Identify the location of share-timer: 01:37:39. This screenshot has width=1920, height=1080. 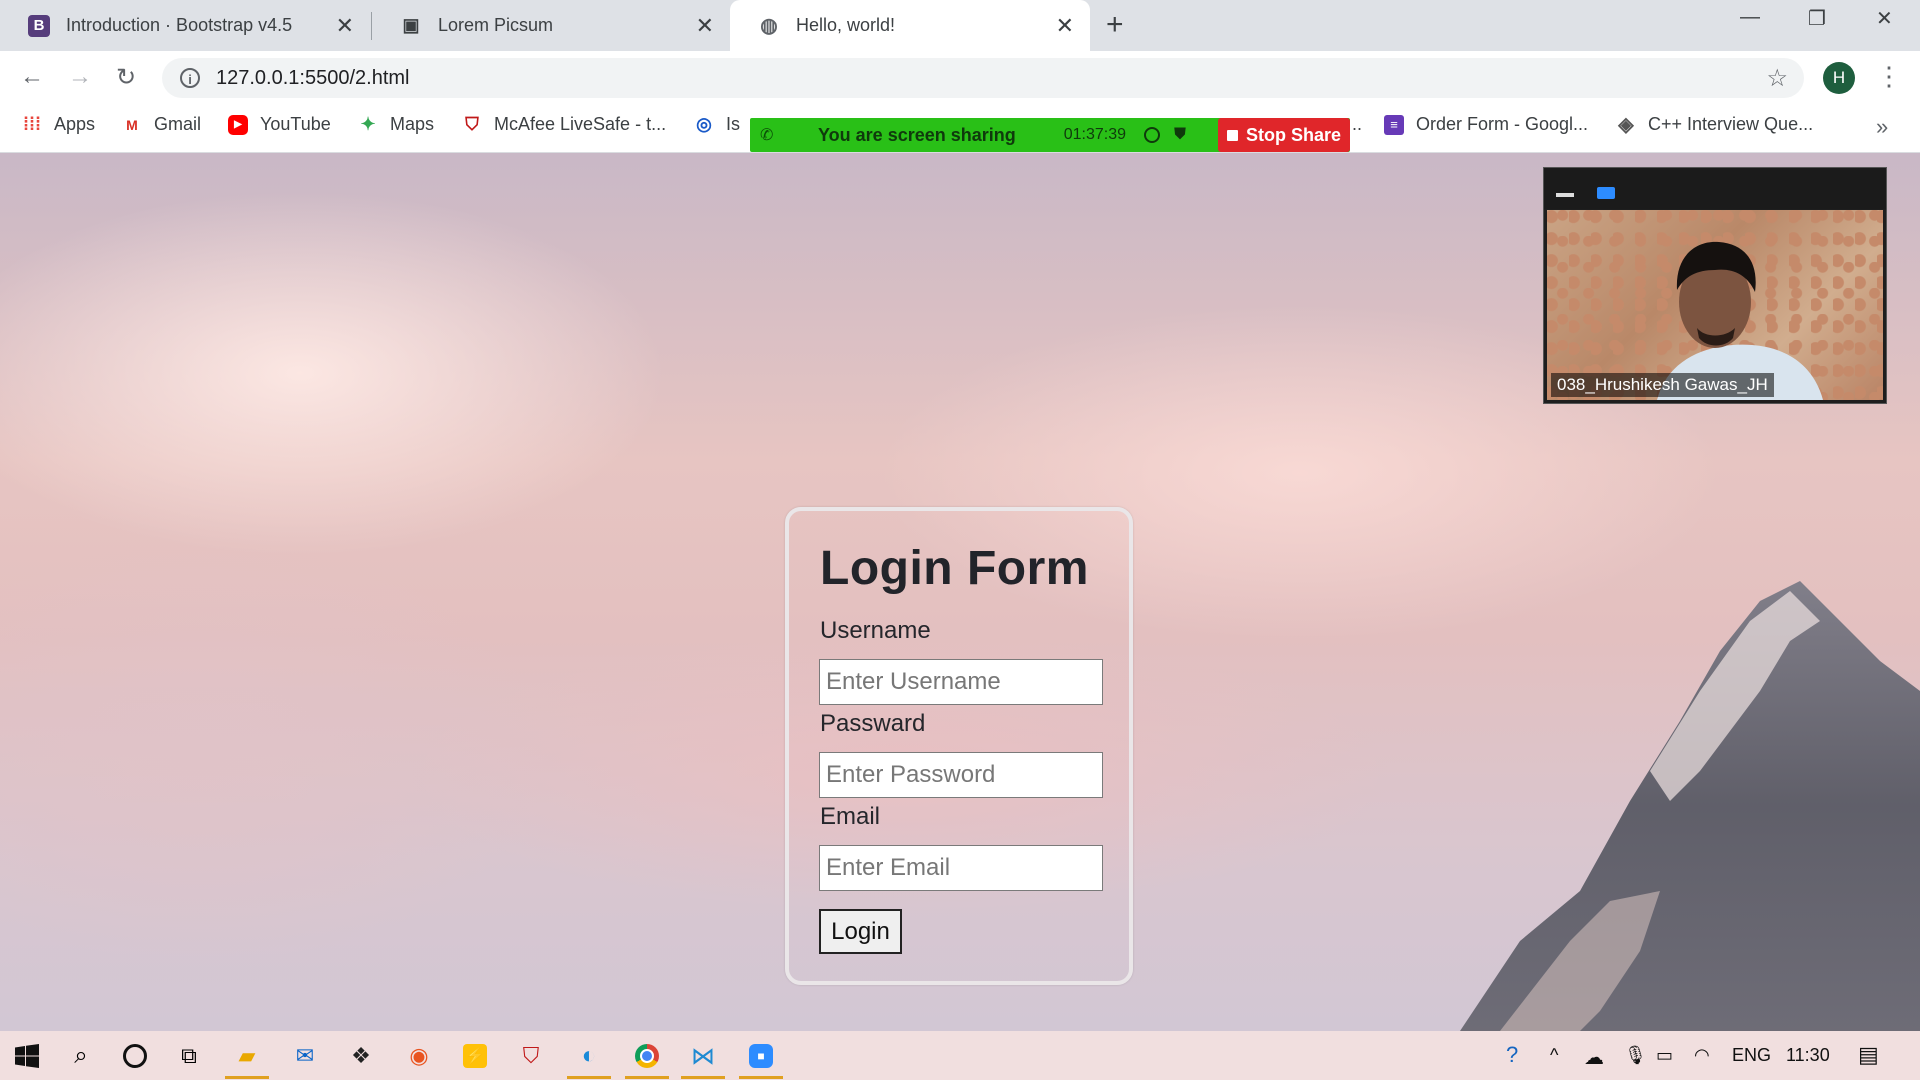
(1095, 134).